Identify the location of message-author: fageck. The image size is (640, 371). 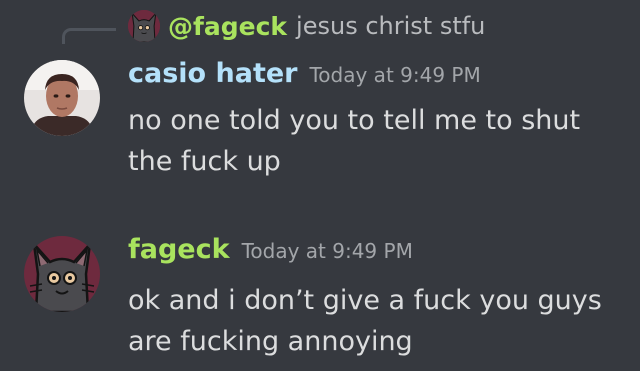
(179, 249).